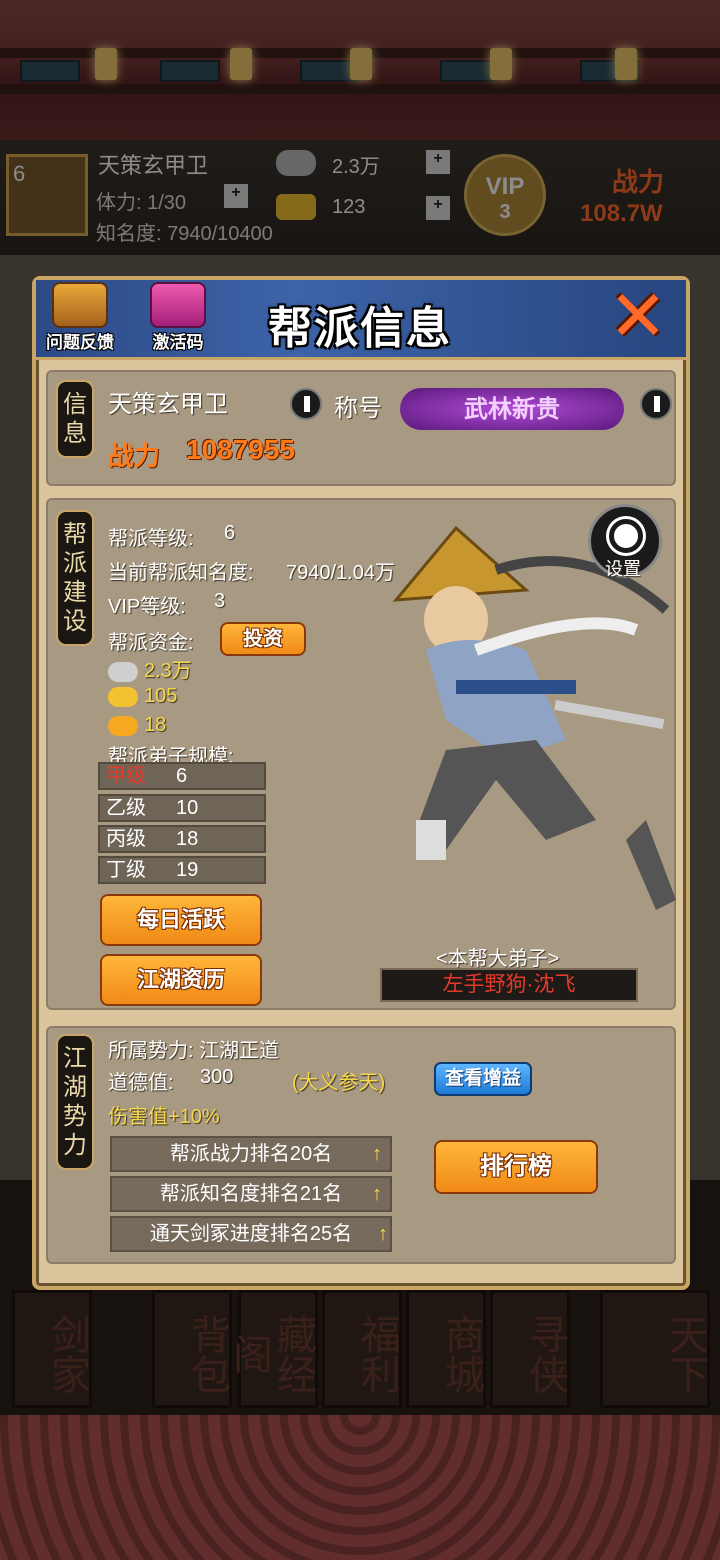  What do you see at coordinates (358, 408) in the screenshot?
I see `title-label: 称号` at bounding box center [358, 408].